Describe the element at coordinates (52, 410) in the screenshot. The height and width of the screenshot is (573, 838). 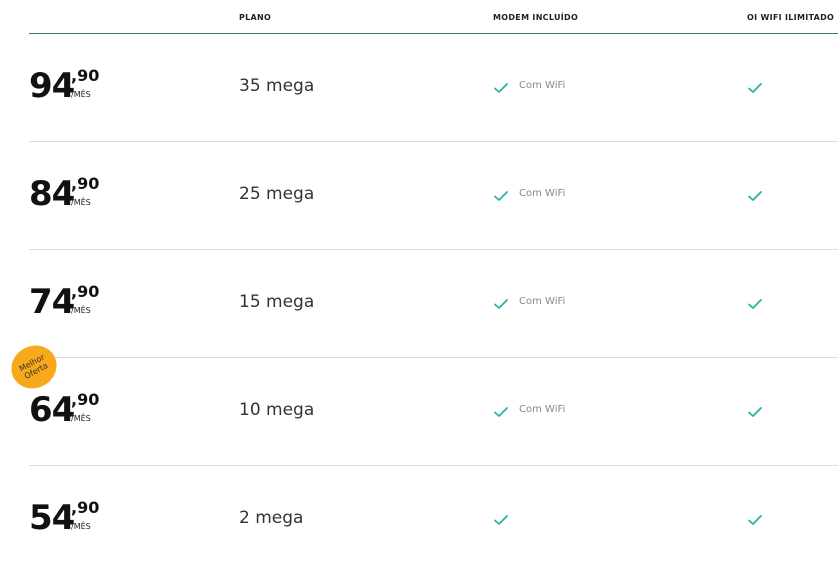
I see `price-integer: 64` at that location.